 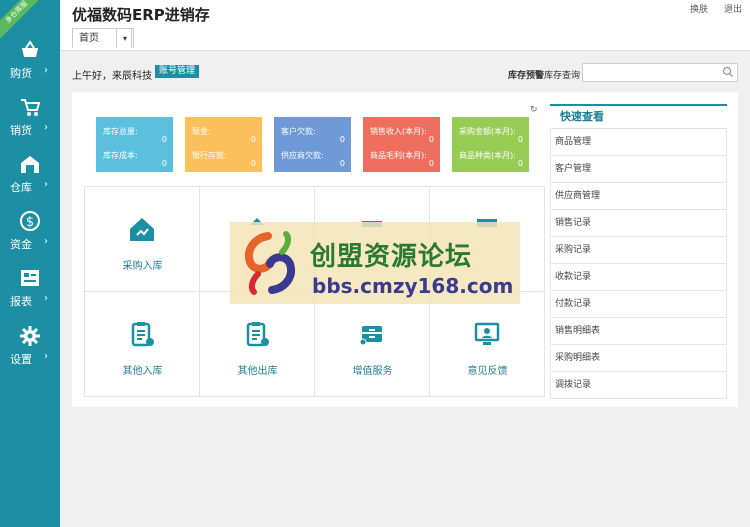 I want to click on stat-label: 商品毛利(本月):, so click(x=398, y=155).